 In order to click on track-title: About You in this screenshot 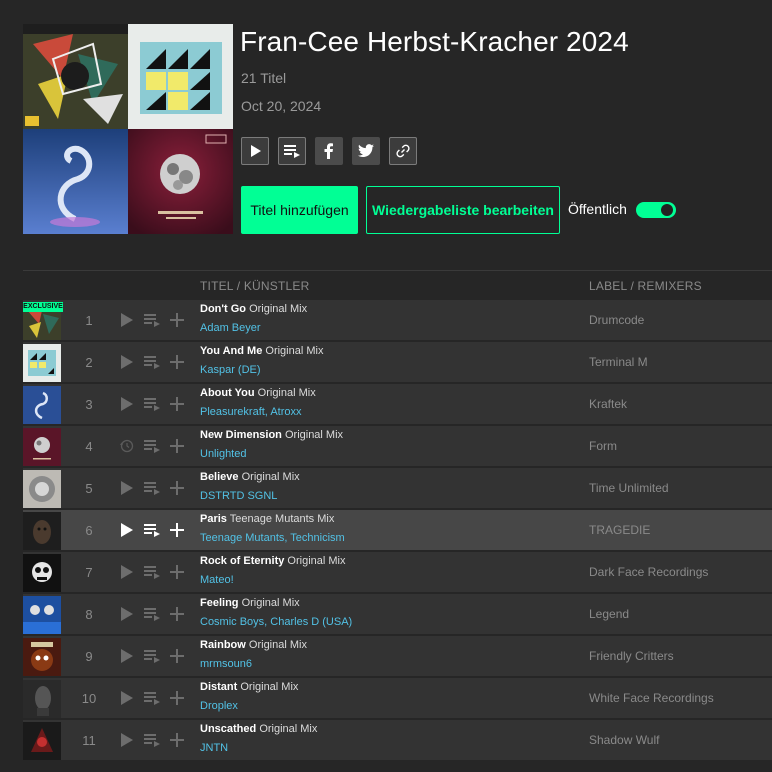, I will do `click(227, 393)`.